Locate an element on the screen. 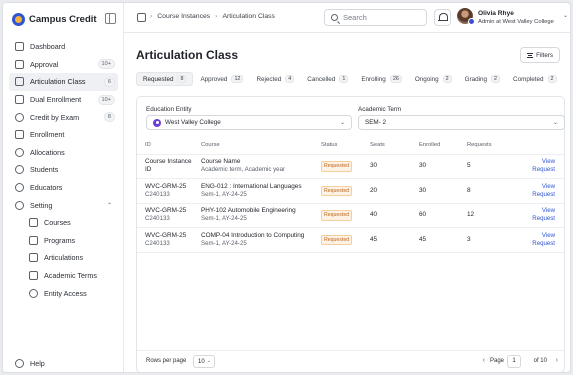 Image resolution: width=573 pixels, height=375 pixels. tab-label: Rejected is located at coordinates (269, 79).